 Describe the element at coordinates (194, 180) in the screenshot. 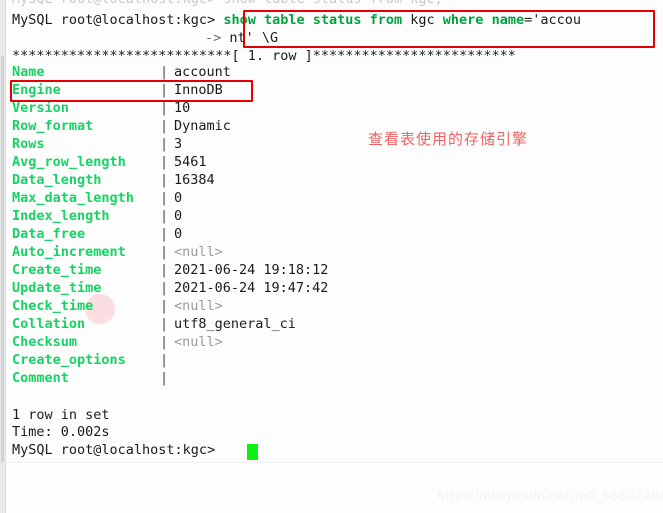

I see `field-value: 16384` at that location.